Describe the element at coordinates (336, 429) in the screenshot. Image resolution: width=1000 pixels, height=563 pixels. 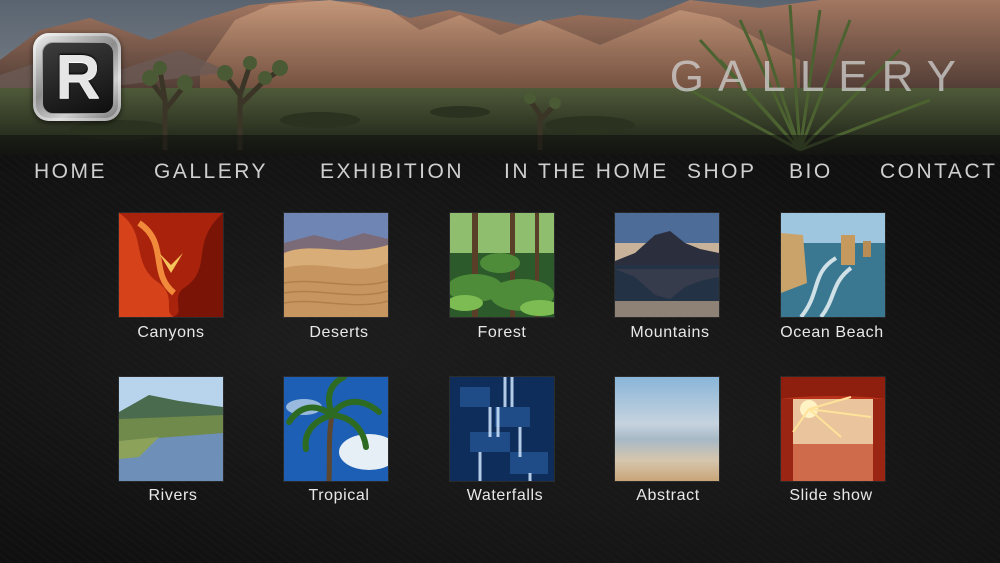
I see `tropical-thumbnail` at that location.